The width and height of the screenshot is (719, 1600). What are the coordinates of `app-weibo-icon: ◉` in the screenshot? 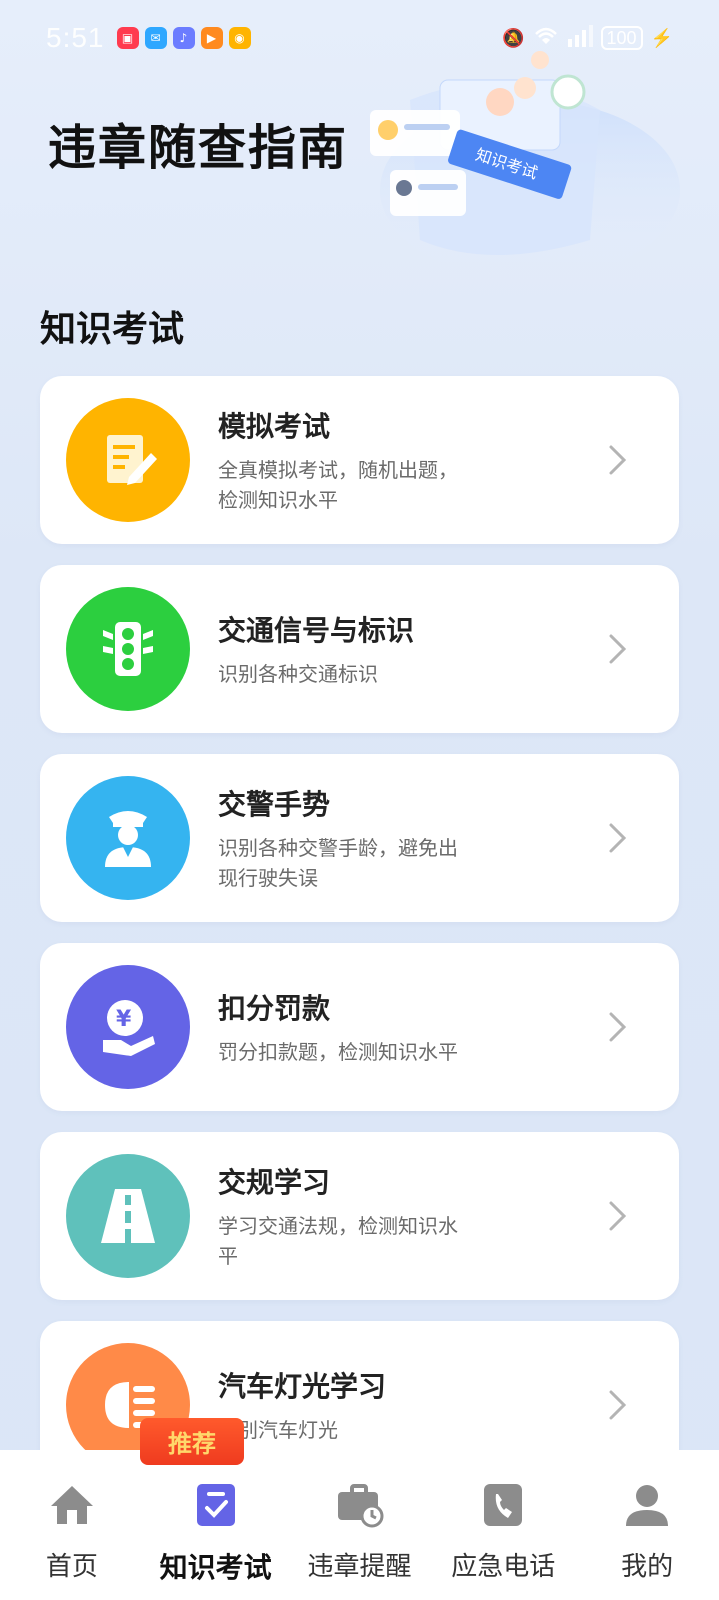 It's located at (239, 38).